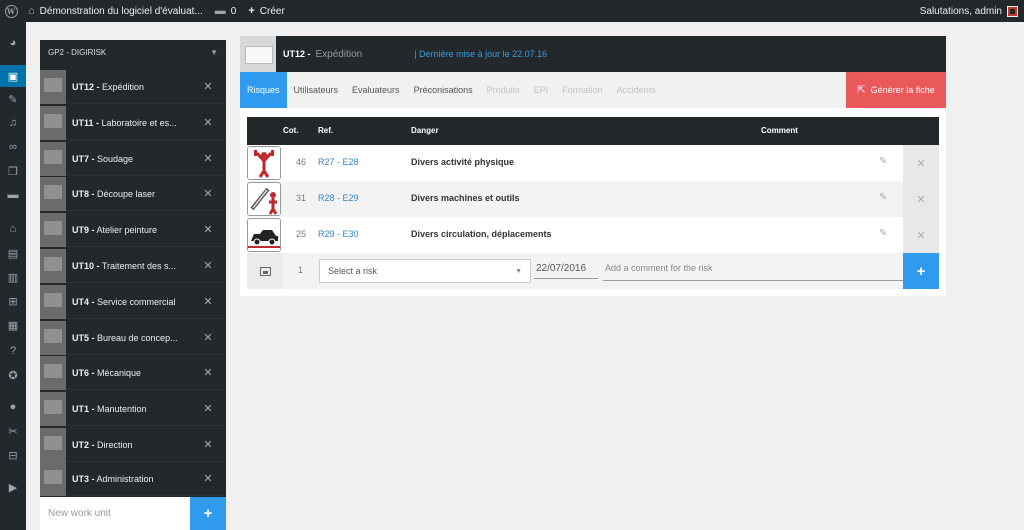  What do you see at coordinates (753, 270) in the screenshot?
I see `risk-comment-input: Add a comment for the risk` at bounding box center [753, 270].